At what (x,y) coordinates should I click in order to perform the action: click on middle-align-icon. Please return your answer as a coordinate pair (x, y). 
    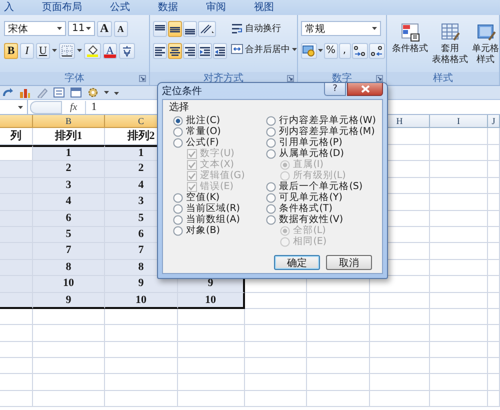
    Looking at the image, I should click on (175, 28).